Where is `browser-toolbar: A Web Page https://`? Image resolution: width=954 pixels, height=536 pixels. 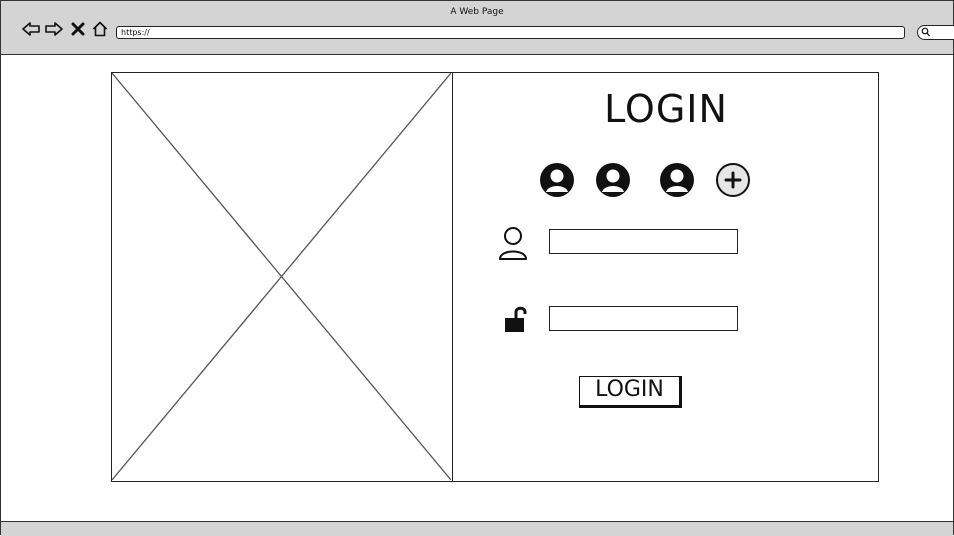
browser-toolbar: A Web Page https:// is located at coordinates (477, 28).